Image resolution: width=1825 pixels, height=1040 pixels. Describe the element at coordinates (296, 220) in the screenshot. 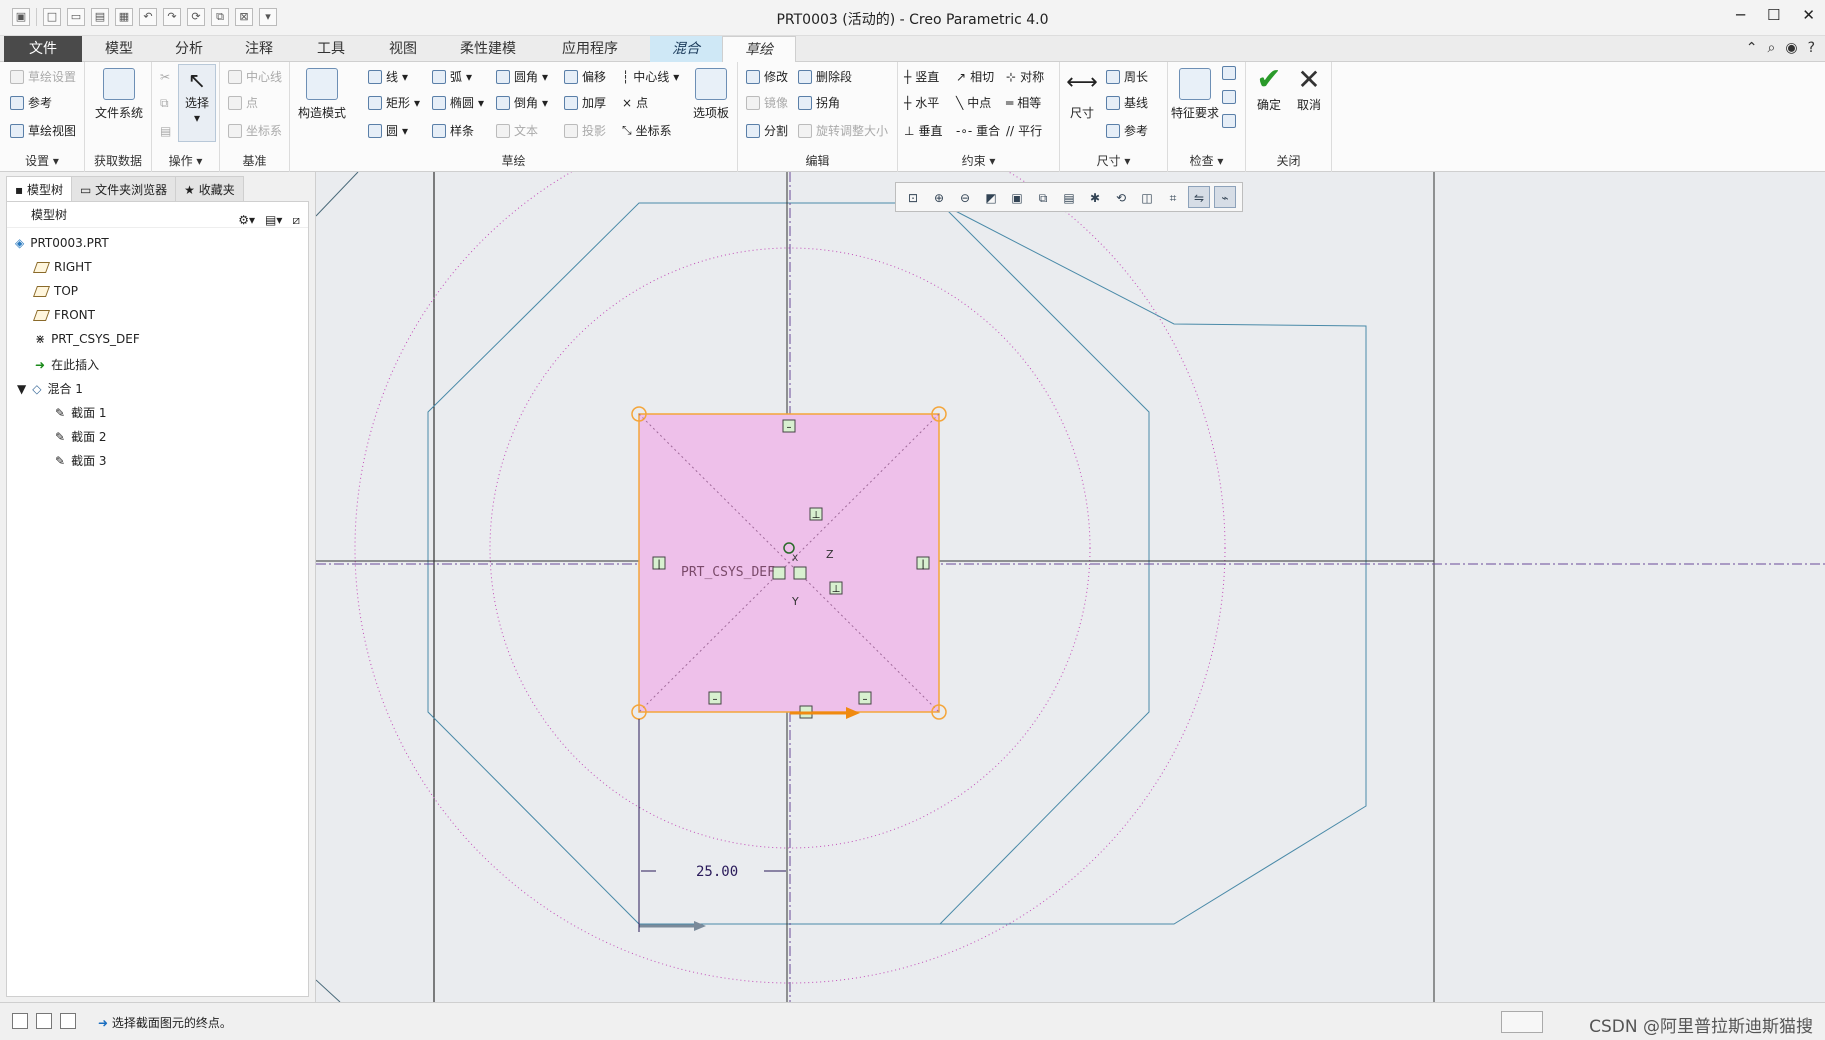

I see `filter-icon: ⧄` at that location.